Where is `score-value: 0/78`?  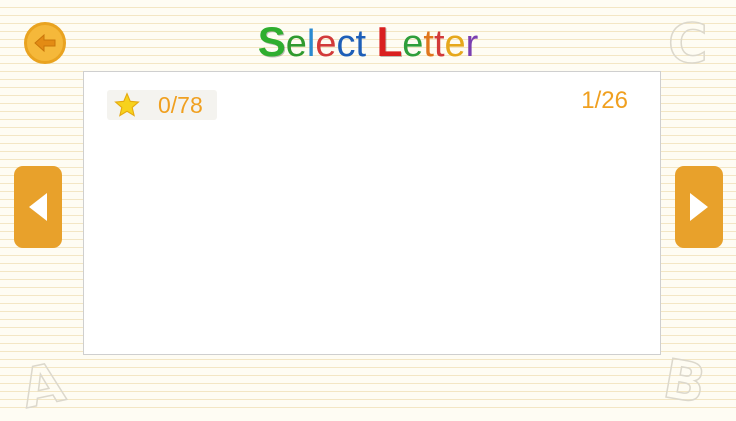
score-value: 0/78 is located at coordinates (180, 104).